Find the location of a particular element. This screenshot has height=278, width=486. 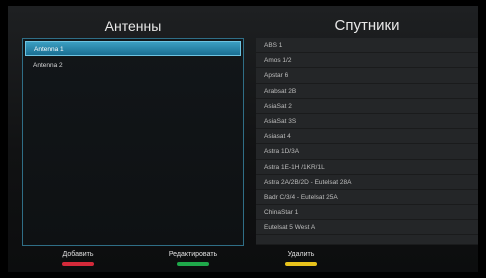

antennas-title: Антенны is located at coordinates (133, 26).